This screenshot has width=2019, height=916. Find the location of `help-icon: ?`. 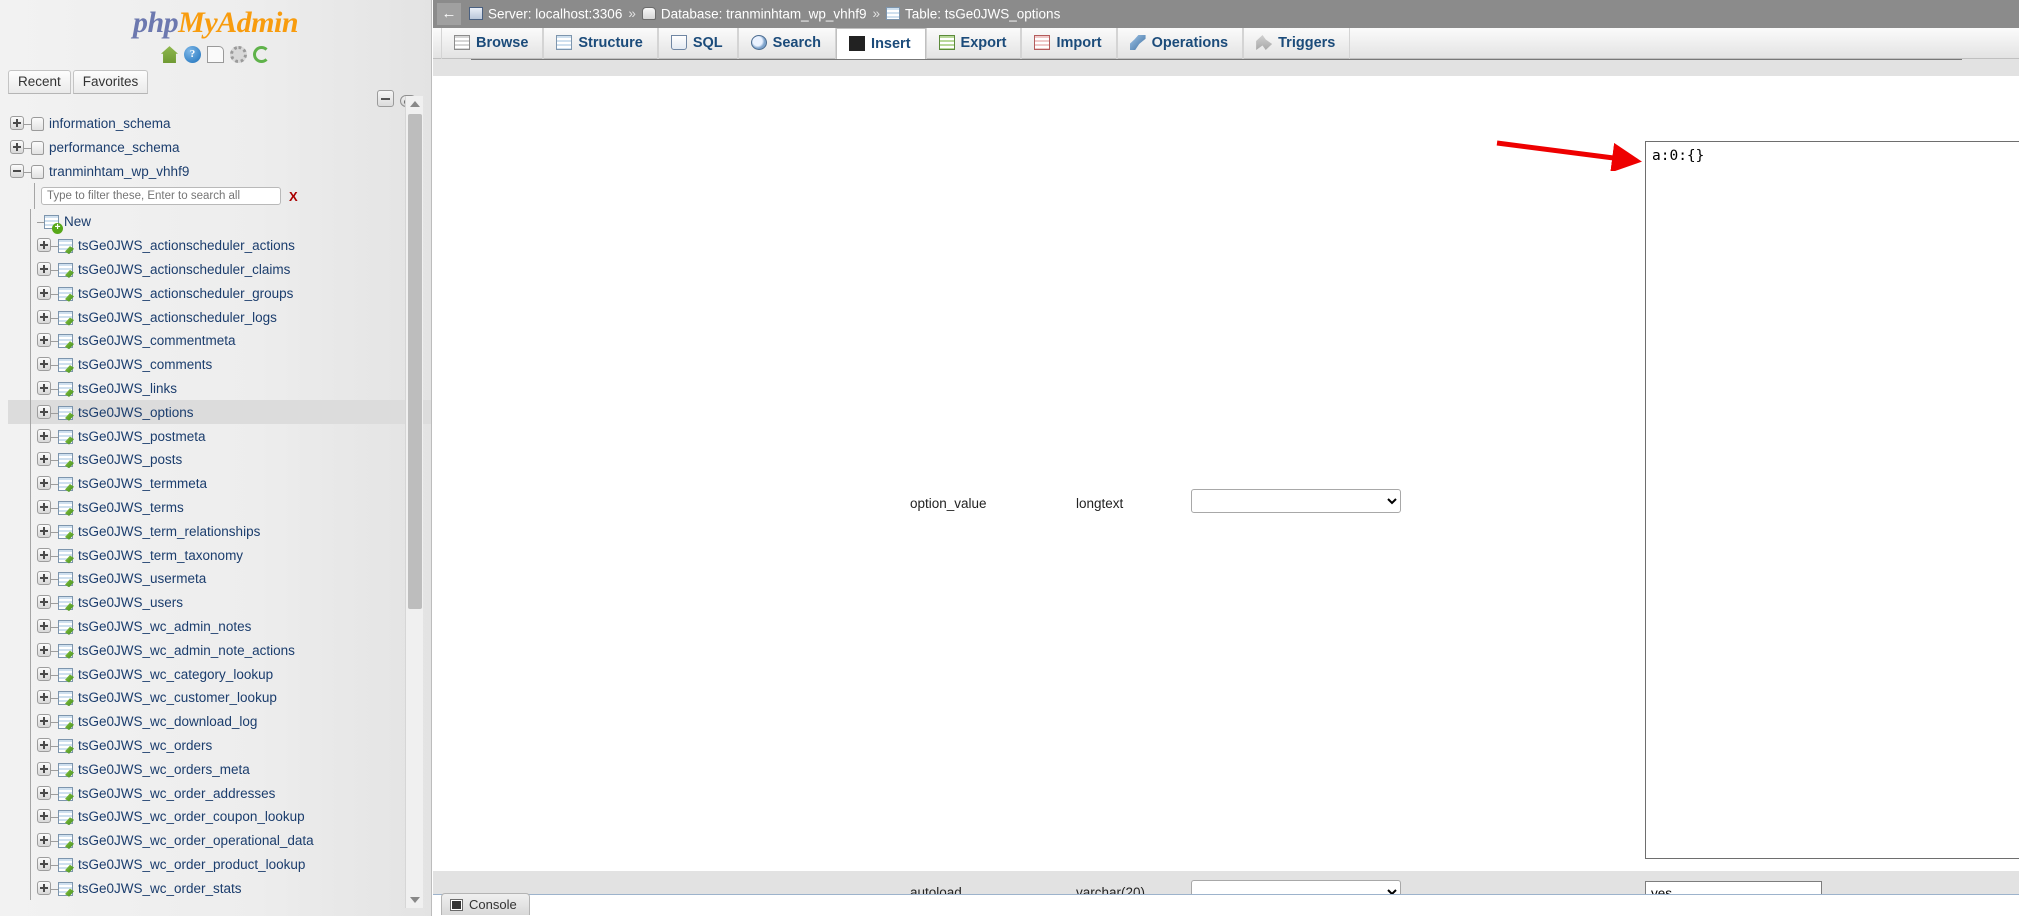

help-icon: ? is located at coordinates (192, 55).